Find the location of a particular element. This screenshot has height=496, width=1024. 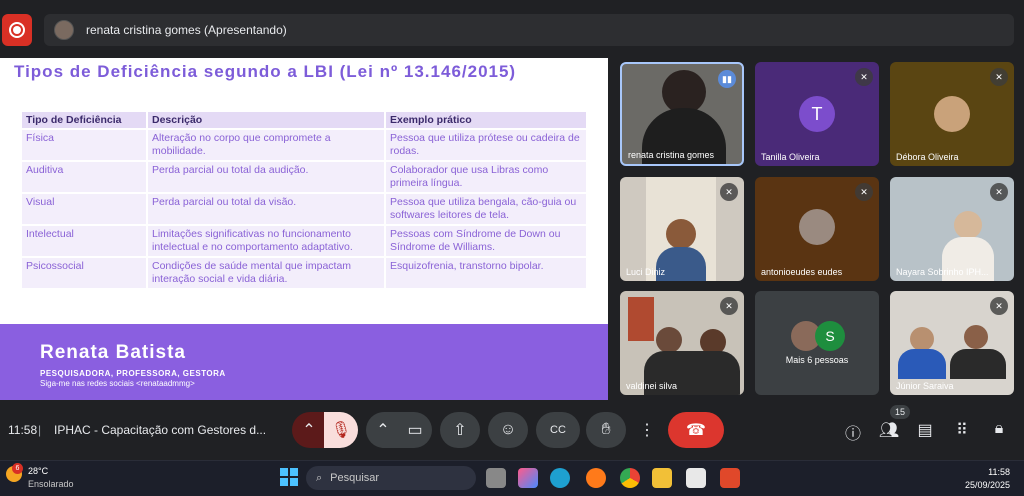

table-cell: Psicossocial is located at coordinates (84, 273).